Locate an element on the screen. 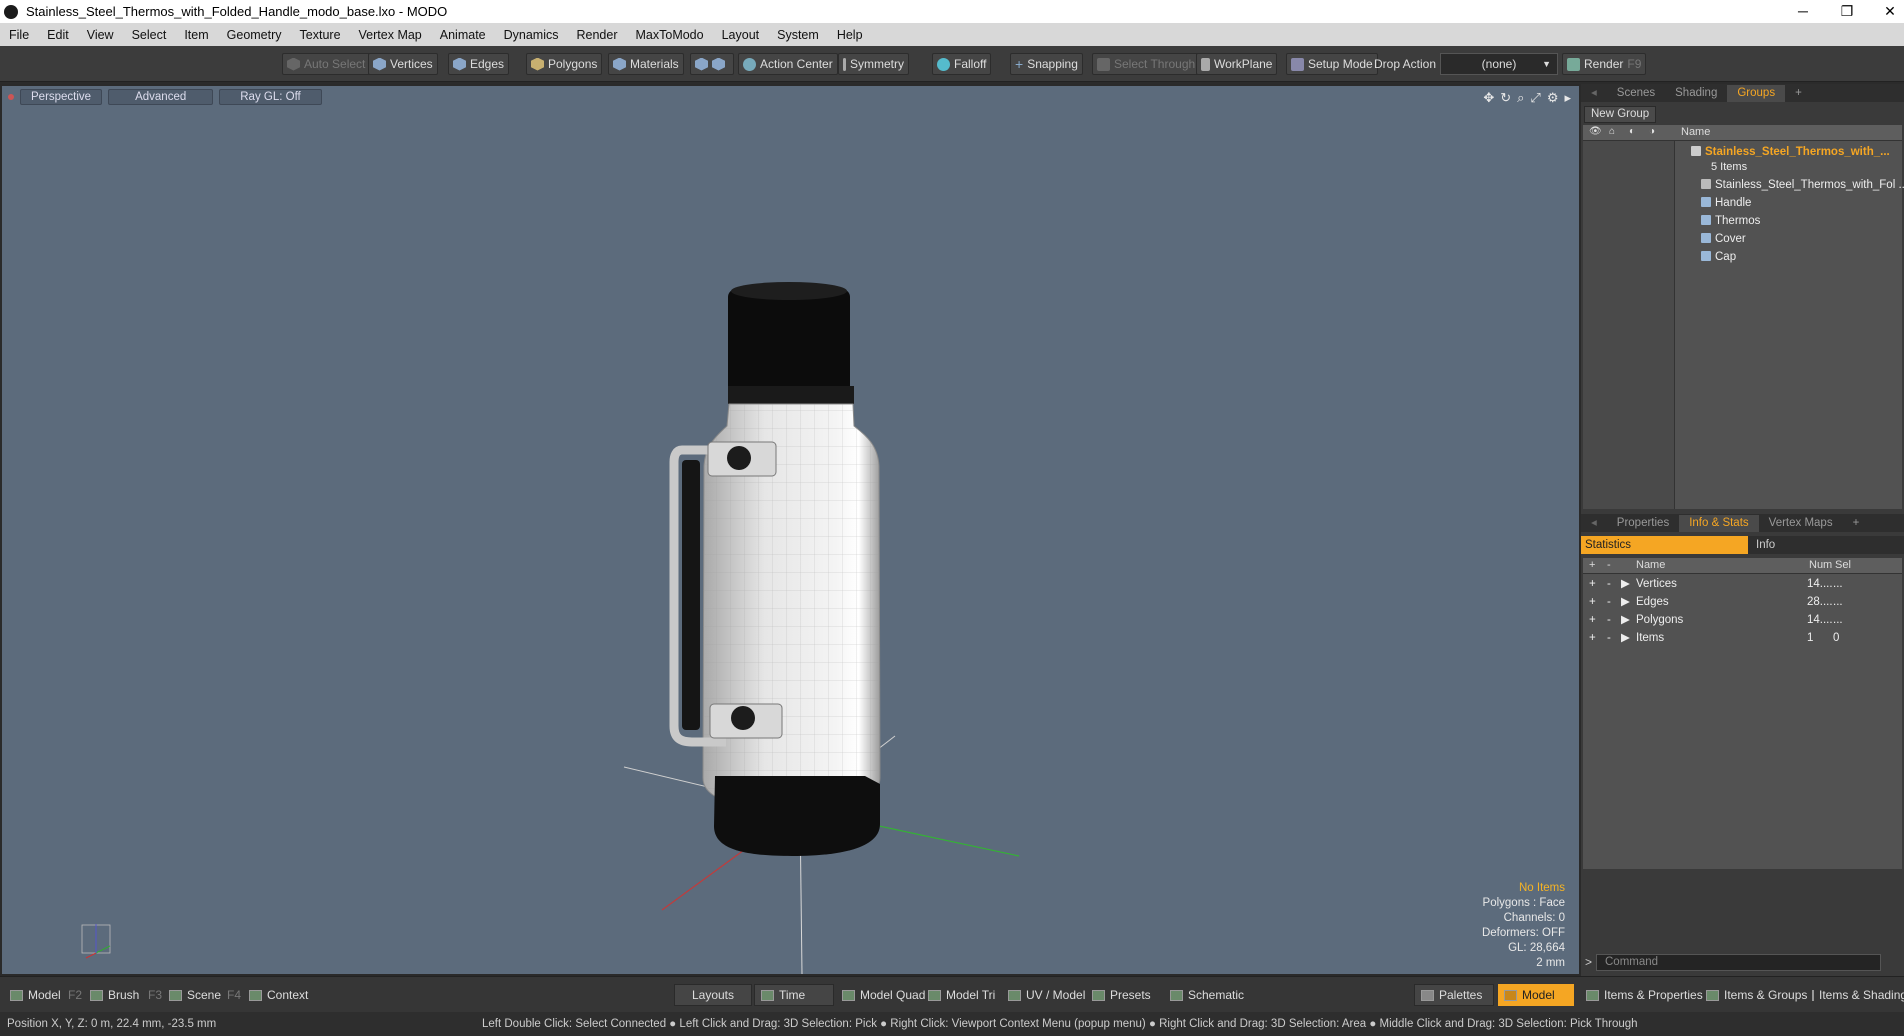 Image resolution: width=1904 pixels, height=1036 pixels. scene-layout-button: Scene is located at coordinates (195, 995).